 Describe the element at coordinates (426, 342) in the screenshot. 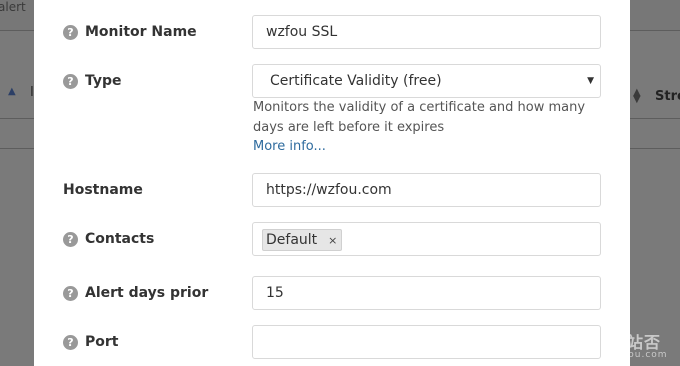

I see `port-input` at that location.